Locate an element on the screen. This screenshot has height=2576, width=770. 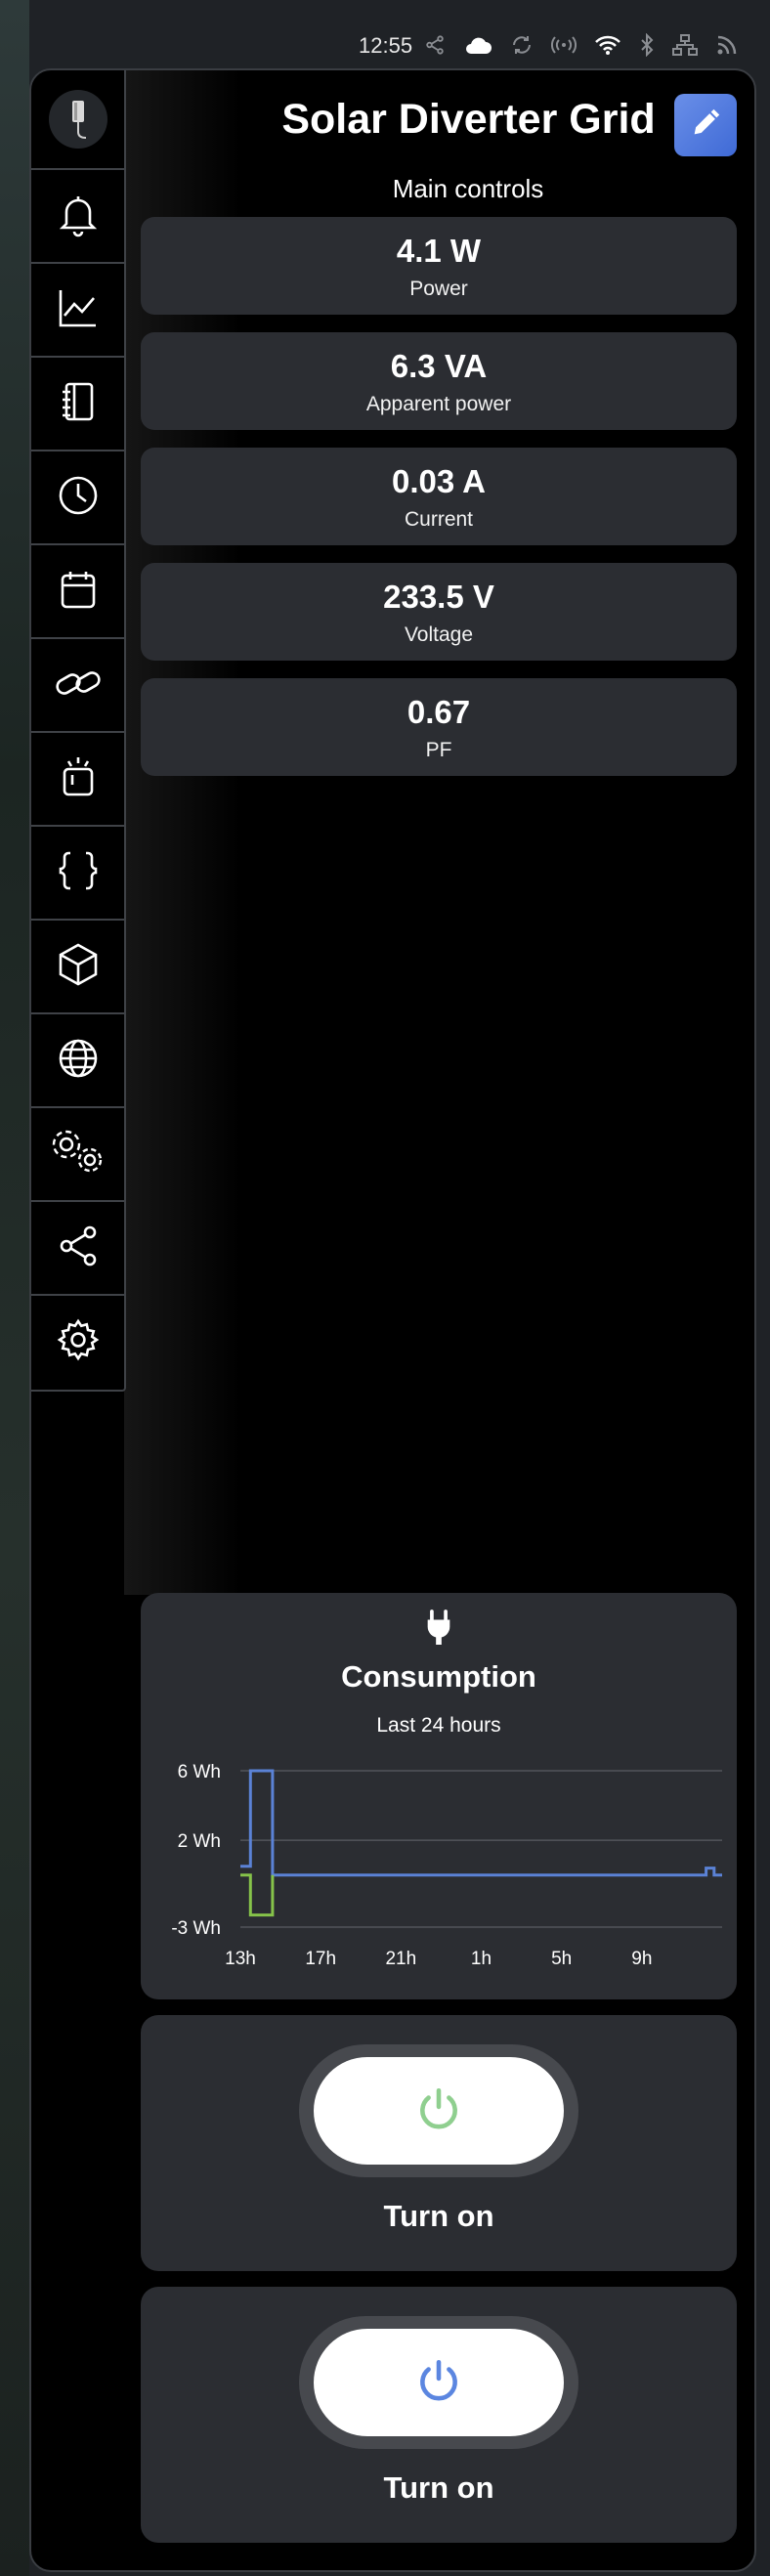
link-icon is located at coordinates (78, 685).